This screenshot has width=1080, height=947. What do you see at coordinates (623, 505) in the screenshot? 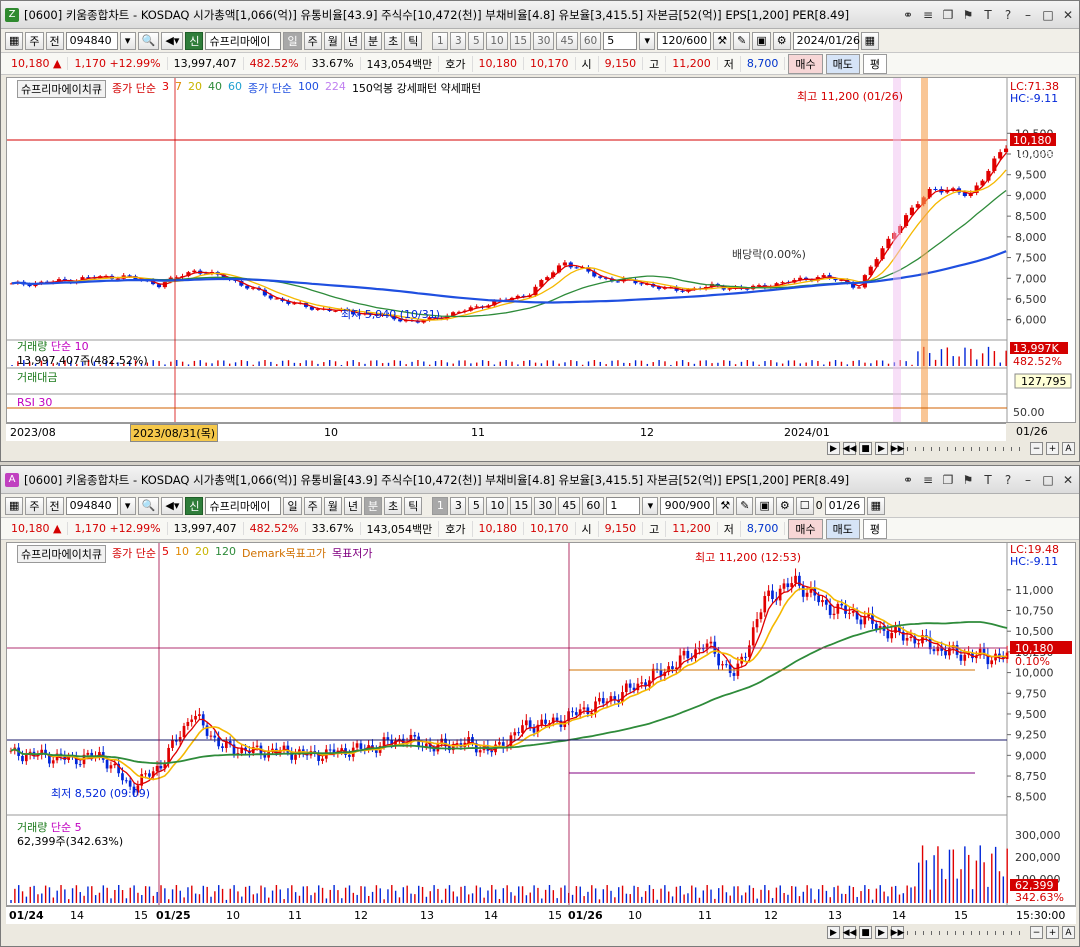
I see `unit-input: 1` at bounding box center [623, 505].